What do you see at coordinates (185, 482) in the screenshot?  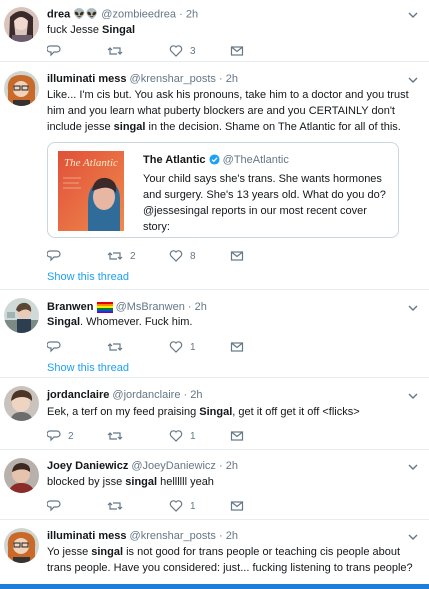 I see `tweet-text-part: hellllll yeah` at bounding box center [185, 482].